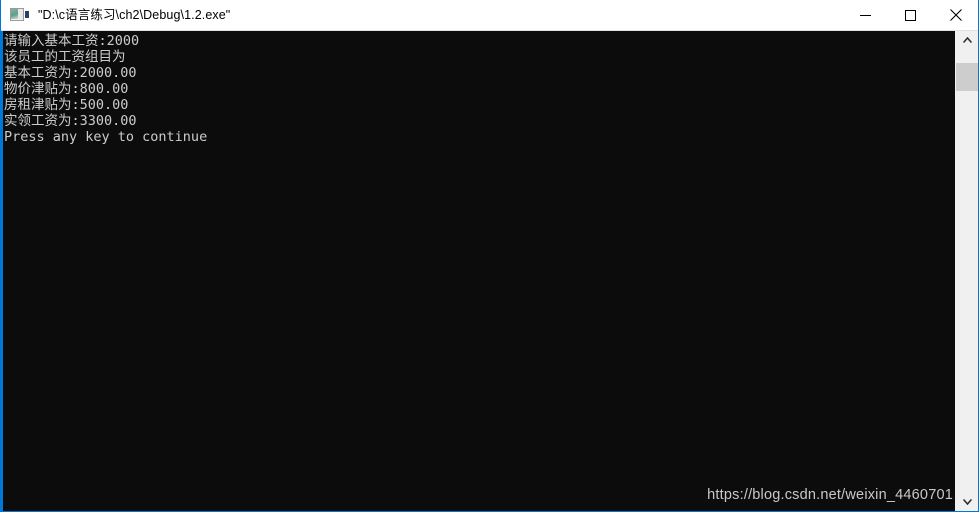 The width and height of the screenshot is (979, 512). Describe the element at coordinates (19, 15) in the screenshot. I see `console-app-icon` at that location.